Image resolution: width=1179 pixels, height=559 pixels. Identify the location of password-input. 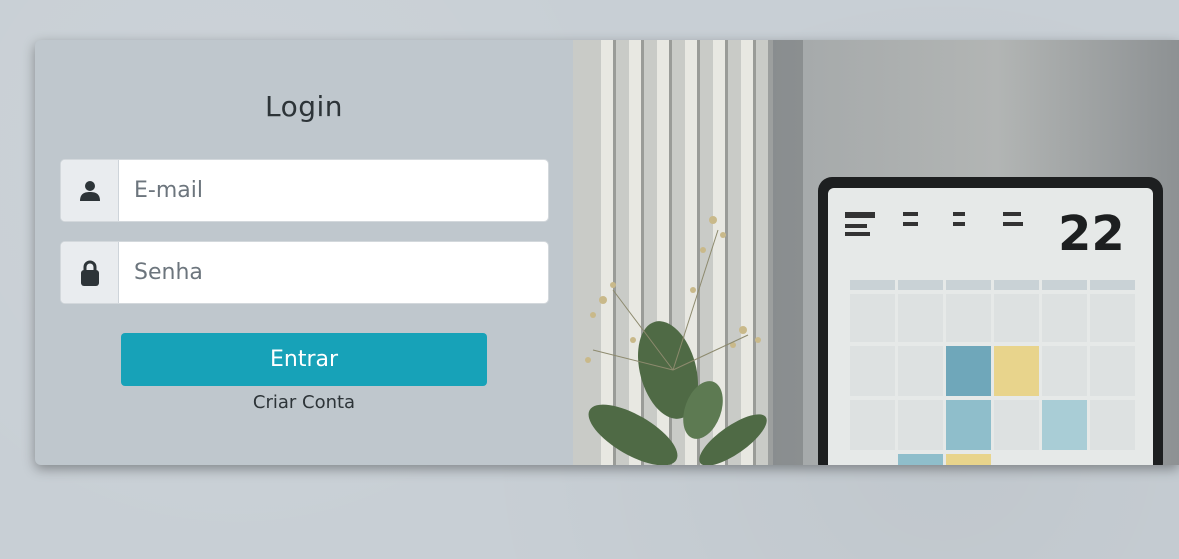
(333, 272).